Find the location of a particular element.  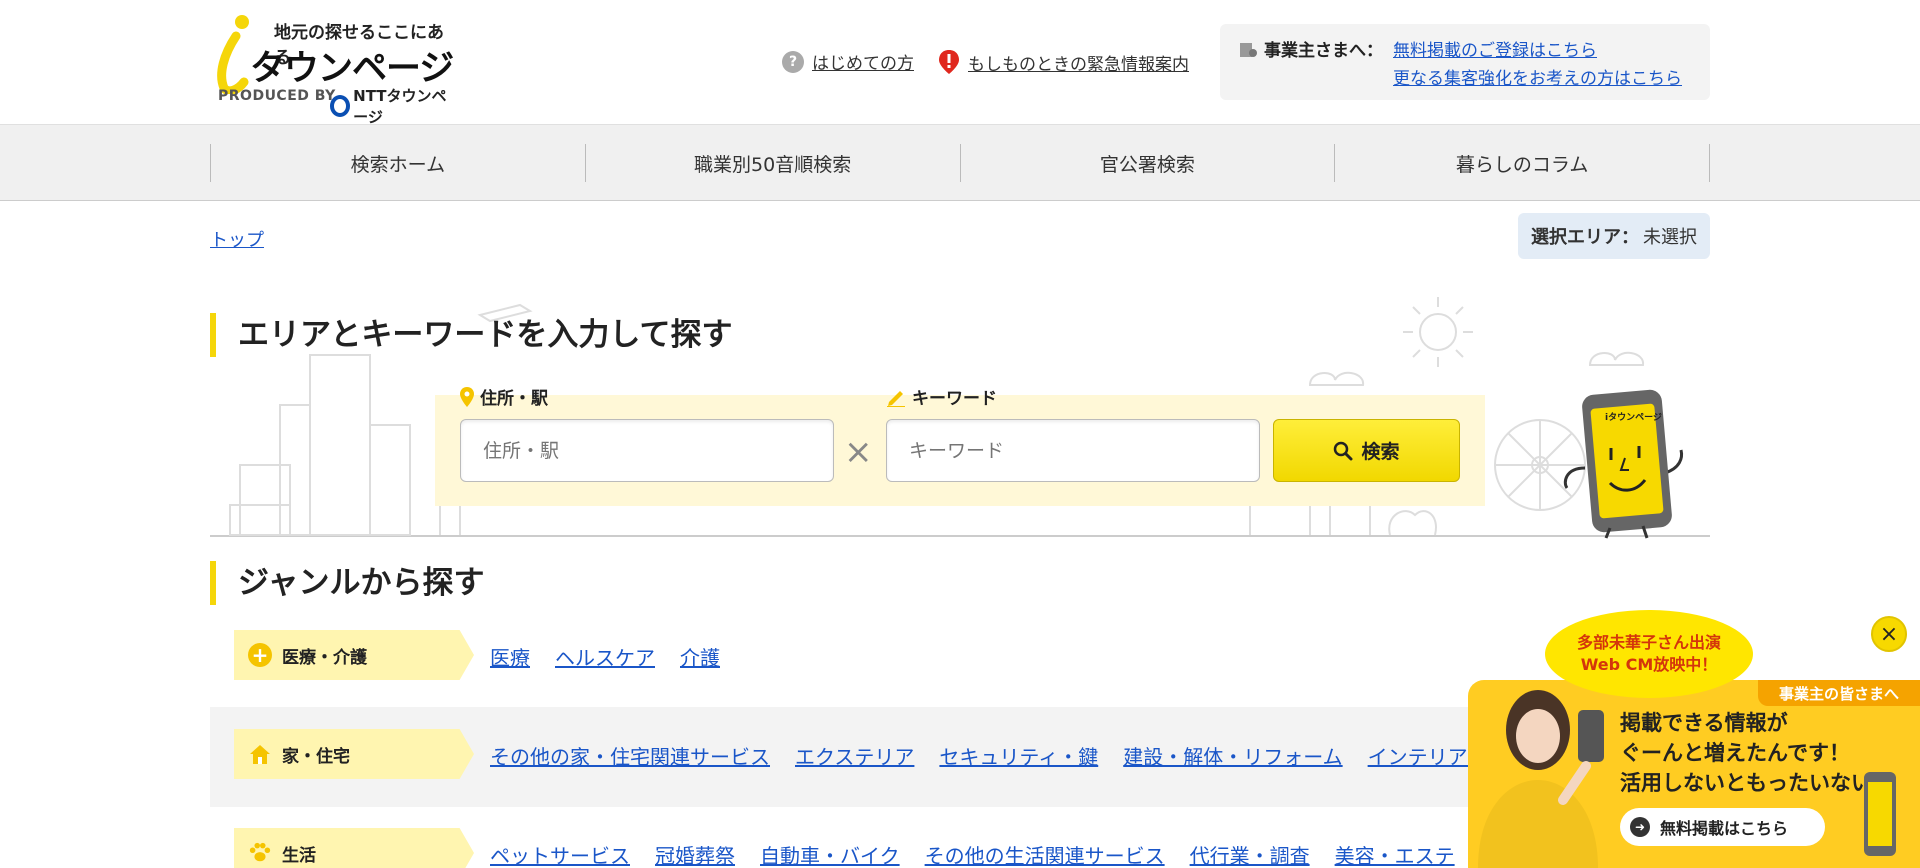

mascot-screen-text: iタウンページ is located at coordinates (1633, 417).